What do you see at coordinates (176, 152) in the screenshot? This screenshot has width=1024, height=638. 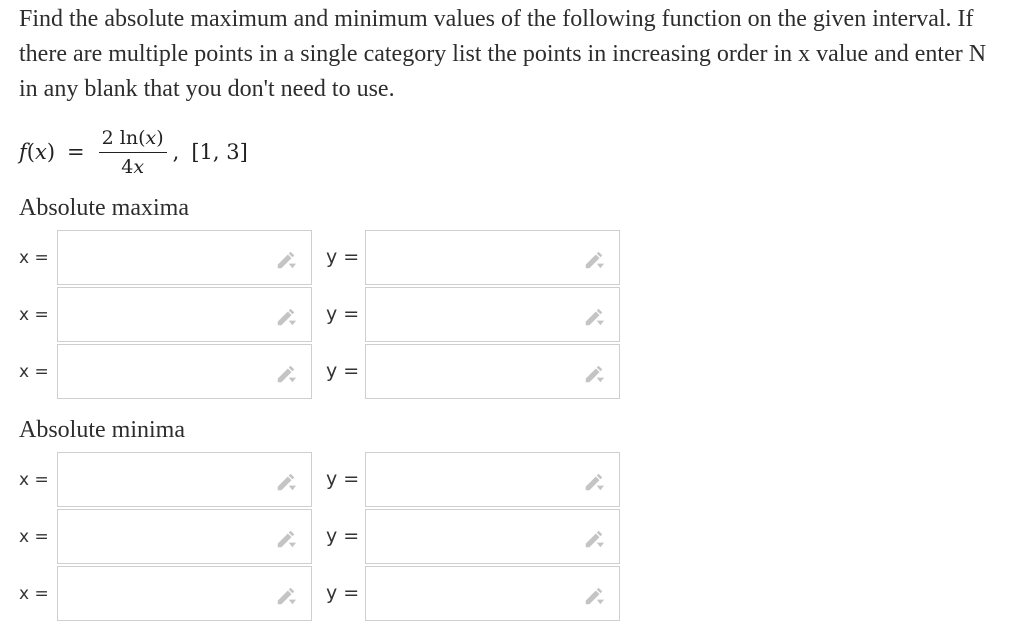 I see `formula-comma: ,` at bounding box center [176, 152].